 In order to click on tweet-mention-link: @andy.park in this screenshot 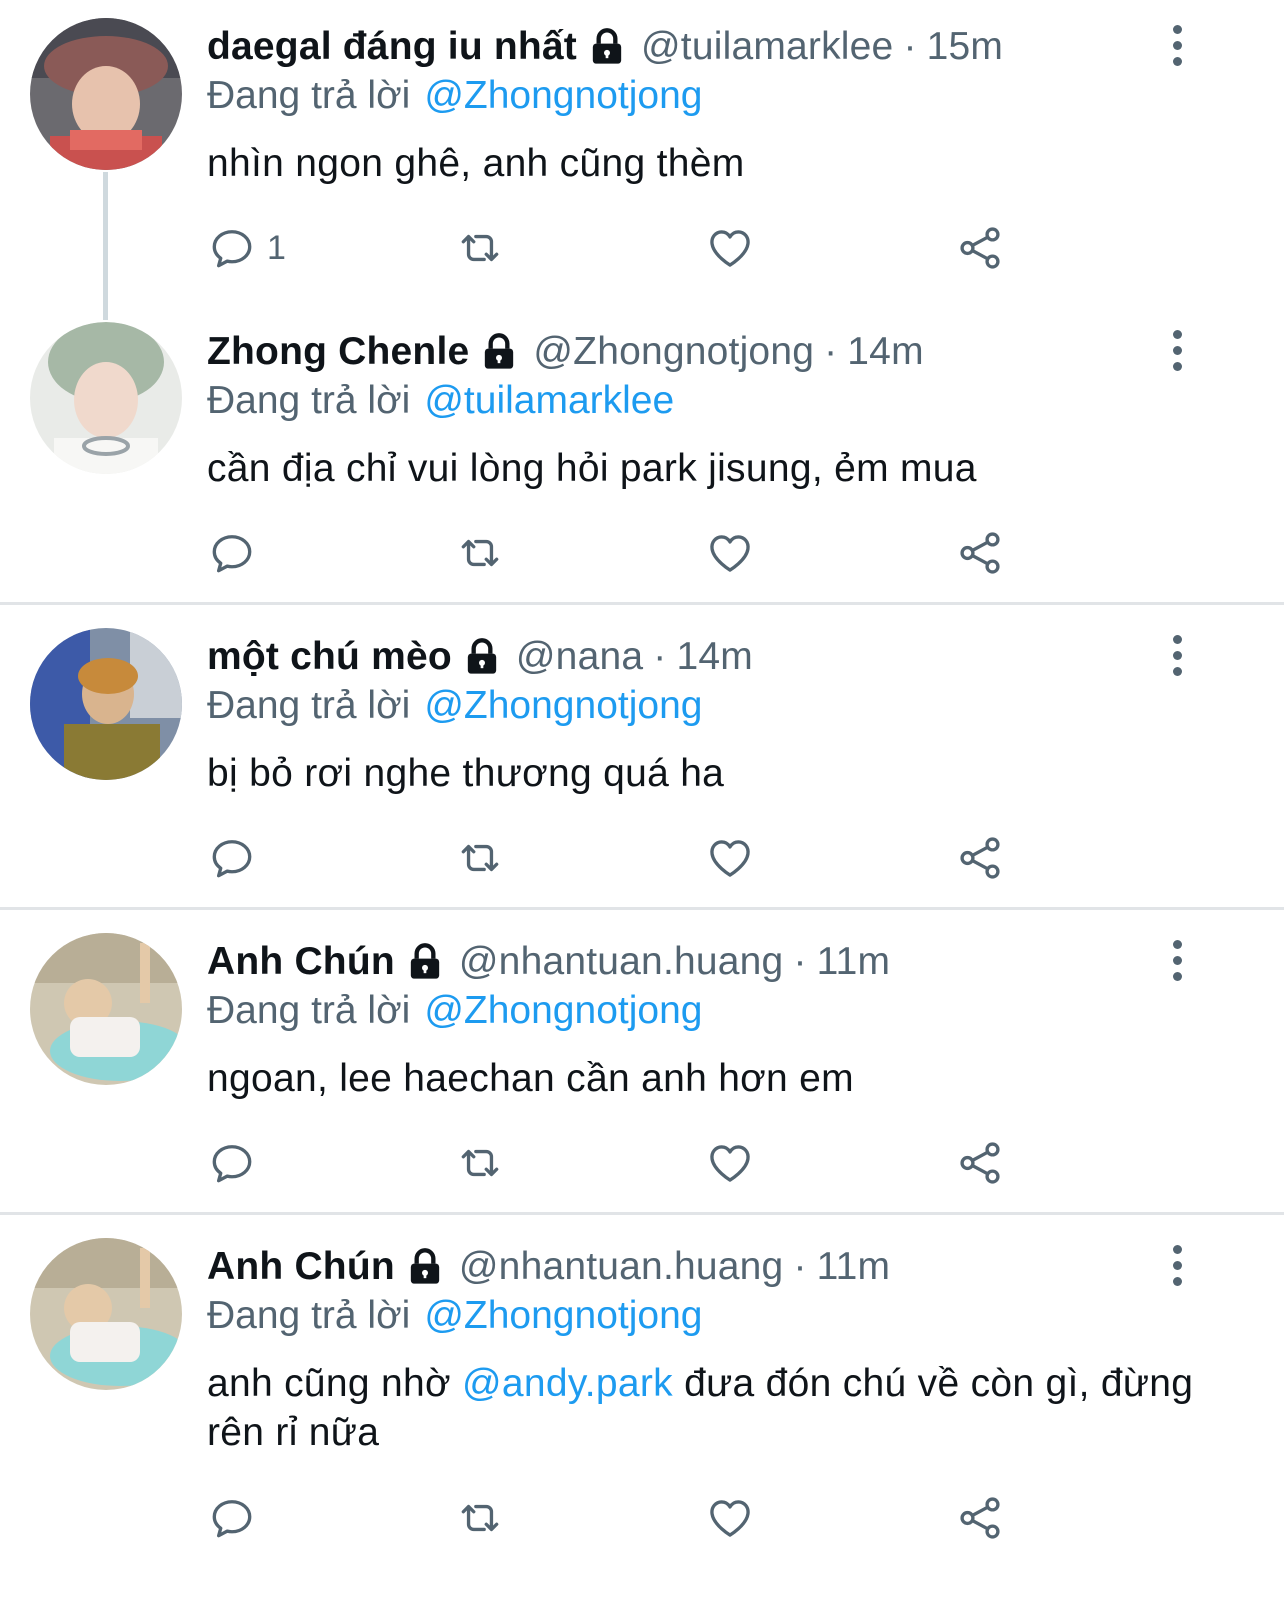, I will do `click(567, 1383)`.